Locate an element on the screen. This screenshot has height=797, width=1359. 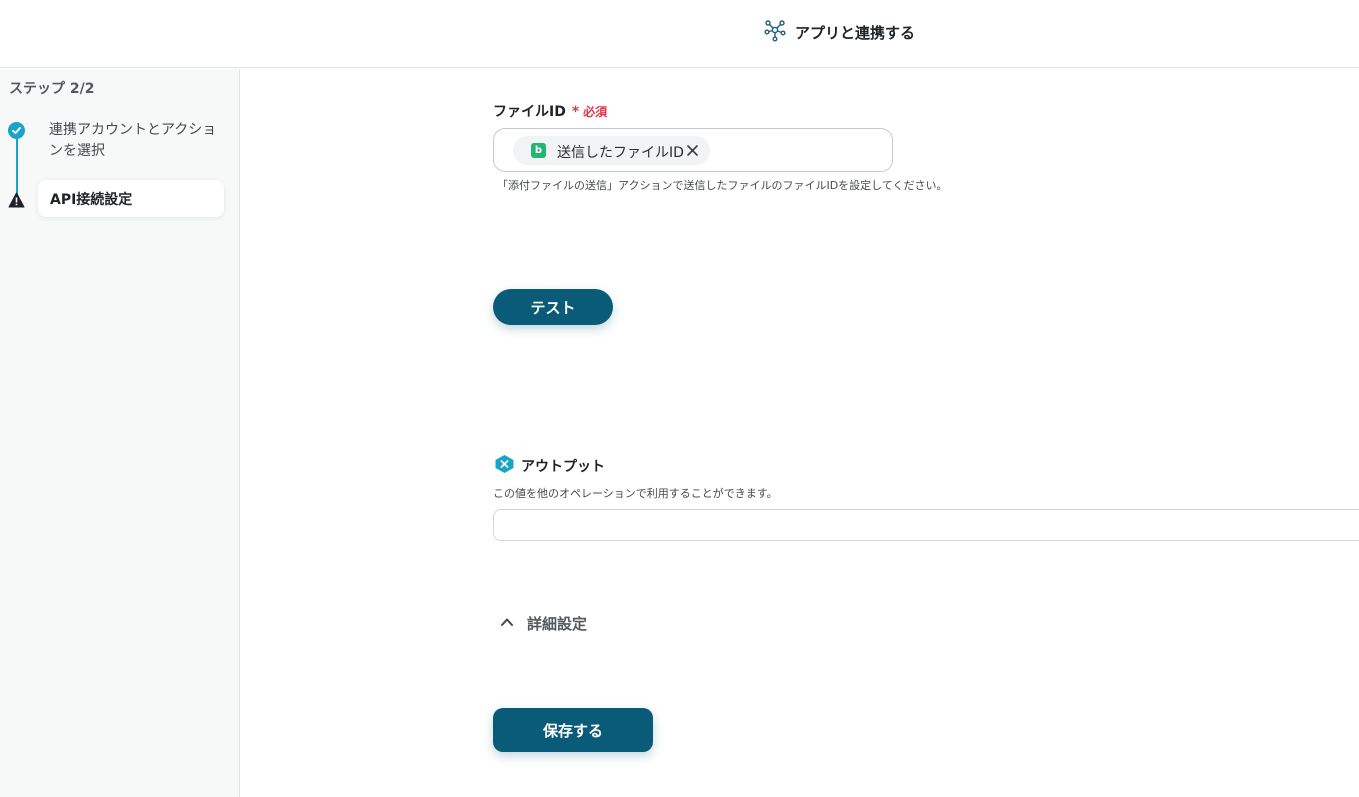
step-connector-line is located at coordinates (17, 167).